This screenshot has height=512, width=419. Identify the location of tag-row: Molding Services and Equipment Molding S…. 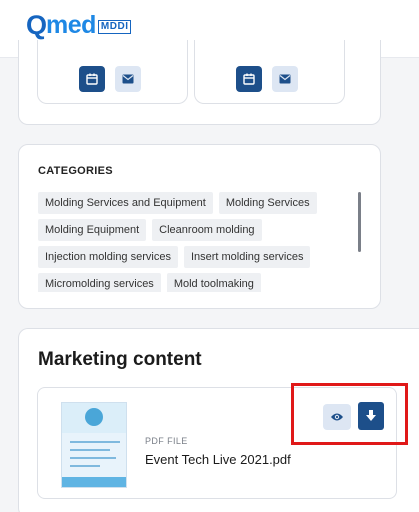
(188, 203).